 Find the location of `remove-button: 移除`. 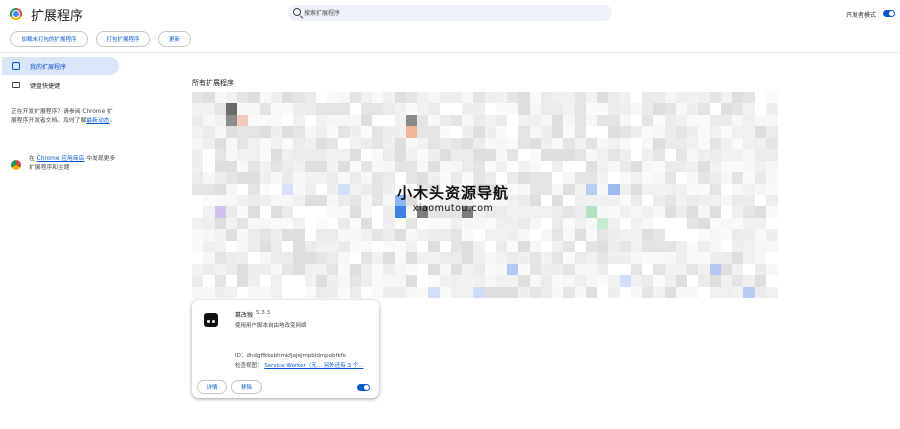

remove-button: 移除 is located at coordinates (246, 387).